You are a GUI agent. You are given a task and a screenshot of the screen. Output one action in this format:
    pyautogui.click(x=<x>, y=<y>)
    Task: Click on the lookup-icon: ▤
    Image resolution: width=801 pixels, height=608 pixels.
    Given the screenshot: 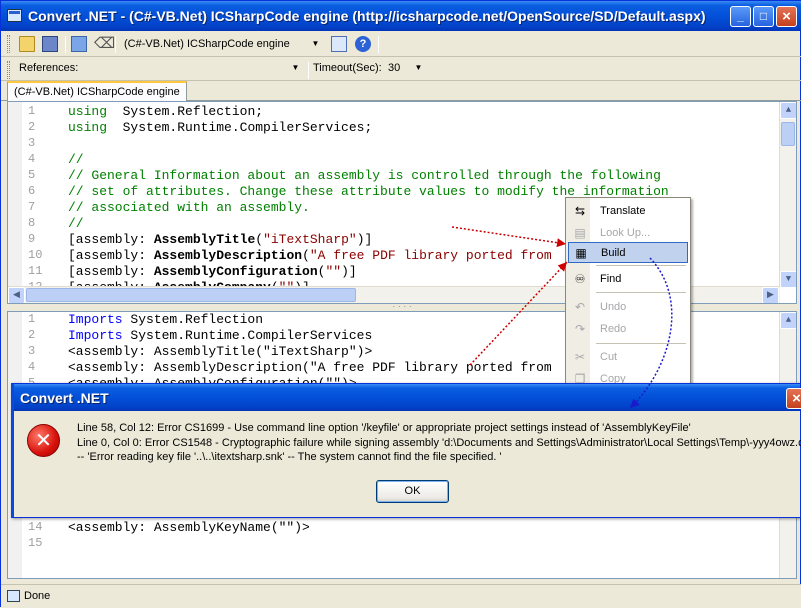 What is the action you would take?
    pyautogui.click(x=580, y=233)
    